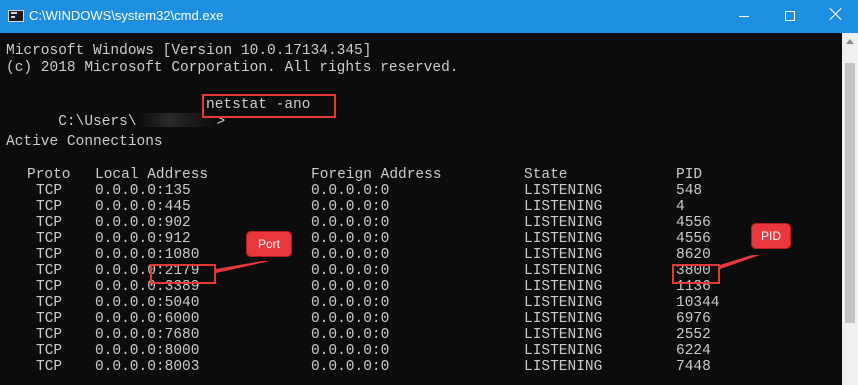 This screenshot has height=385, width=858. What do you see at coordinates (152, 175) in the screenshot?
I see `column-header-local: Local Address` at bounding box center [152, 175].